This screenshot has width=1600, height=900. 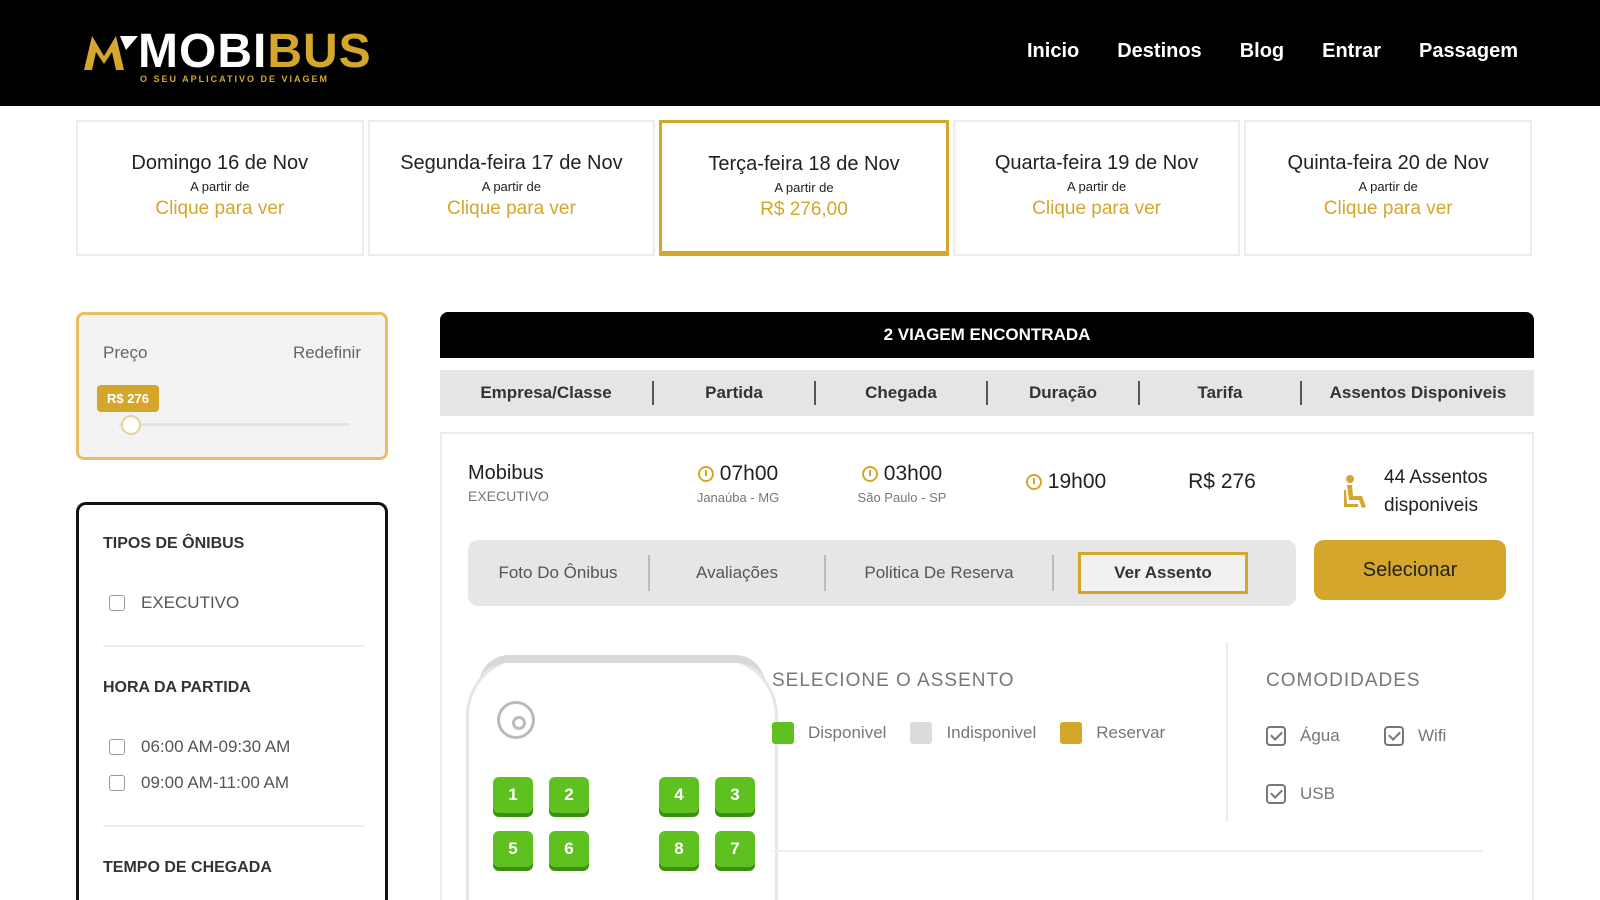 What do you see at coordinates (1131, 732) in the screenshot?
I see `legend-label: Reservar` at bounding box center [1131, 732].